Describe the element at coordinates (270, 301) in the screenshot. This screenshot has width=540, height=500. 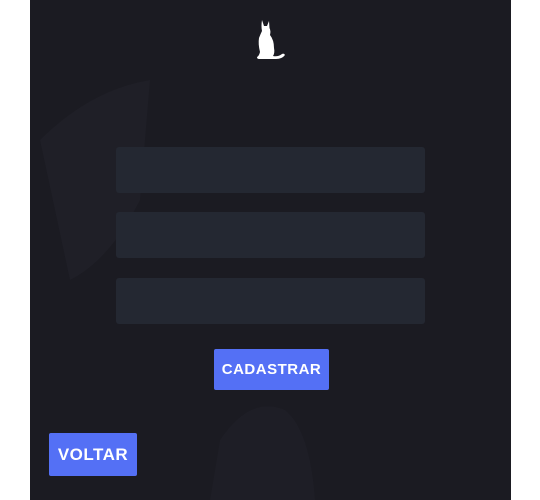
I see `password-field` at that location.